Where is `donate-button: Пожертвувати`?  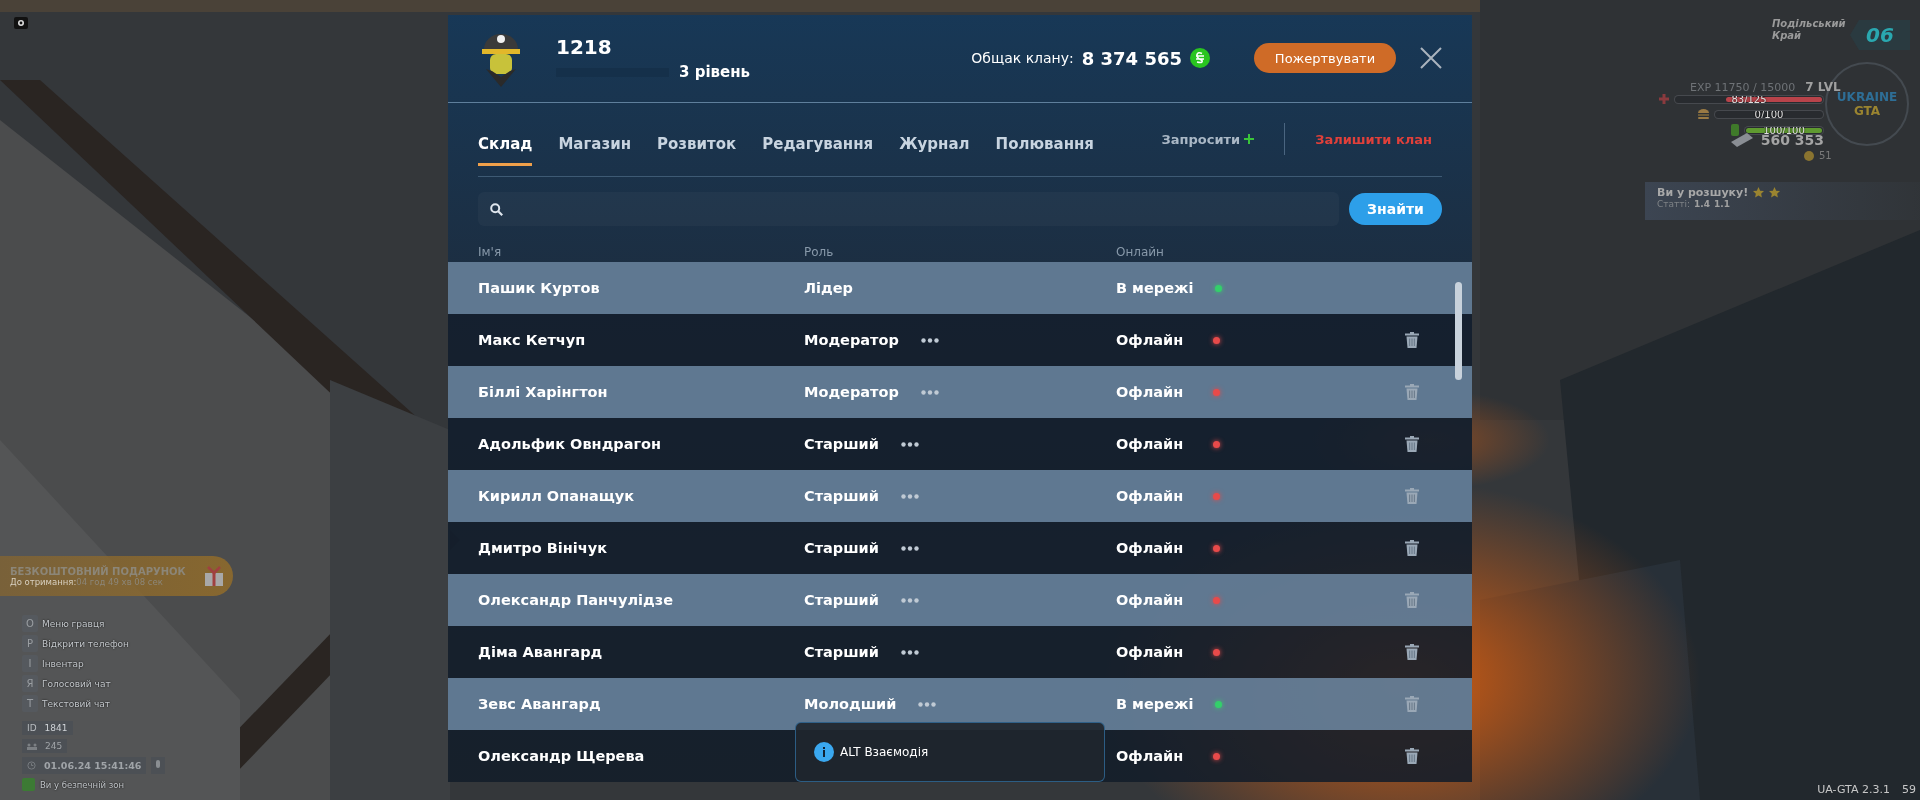
donate-button: Пожертвувати is located at coordinates (1325, 58).